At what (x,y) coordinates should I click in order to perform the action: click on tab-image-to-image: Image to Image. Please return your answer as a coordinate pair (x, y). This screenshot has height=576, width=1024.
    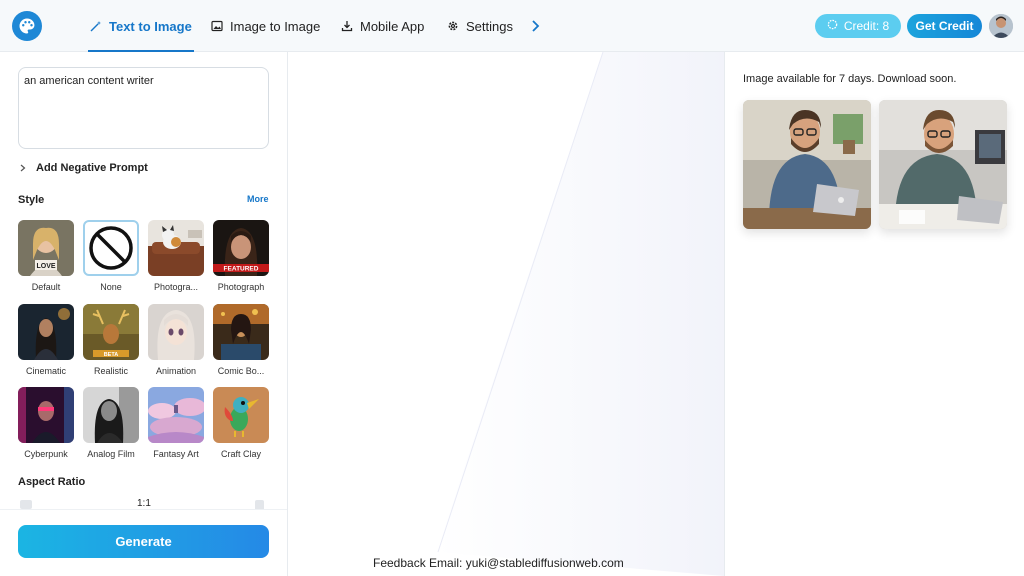
    Looking at the image, I should click on (265, 26).